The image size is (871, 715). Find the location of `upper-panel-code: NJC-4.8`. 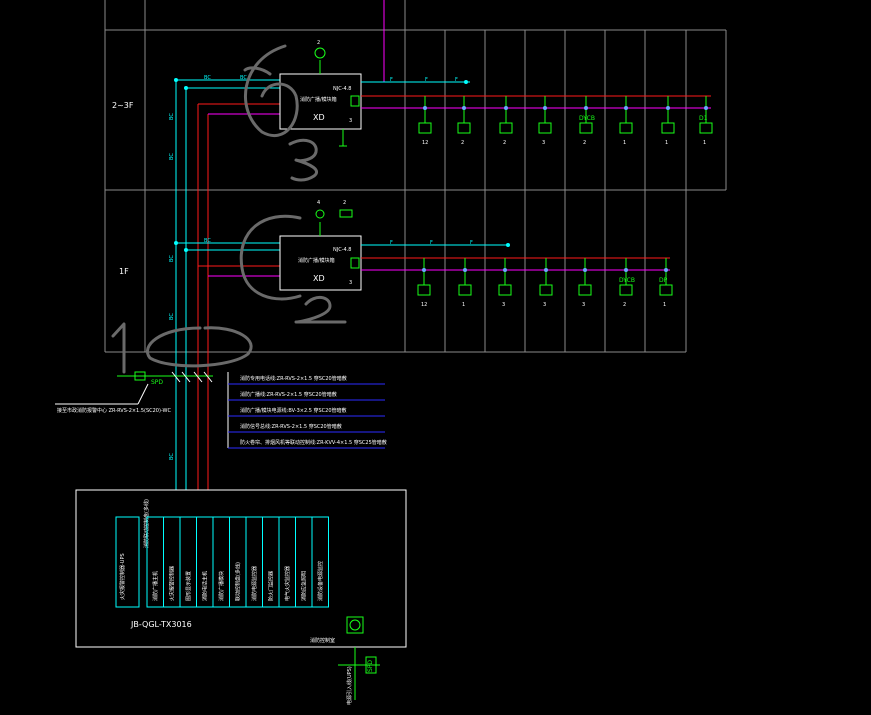

upper-panel-code: NJC-4.8 is located at coordinates (342, 89).